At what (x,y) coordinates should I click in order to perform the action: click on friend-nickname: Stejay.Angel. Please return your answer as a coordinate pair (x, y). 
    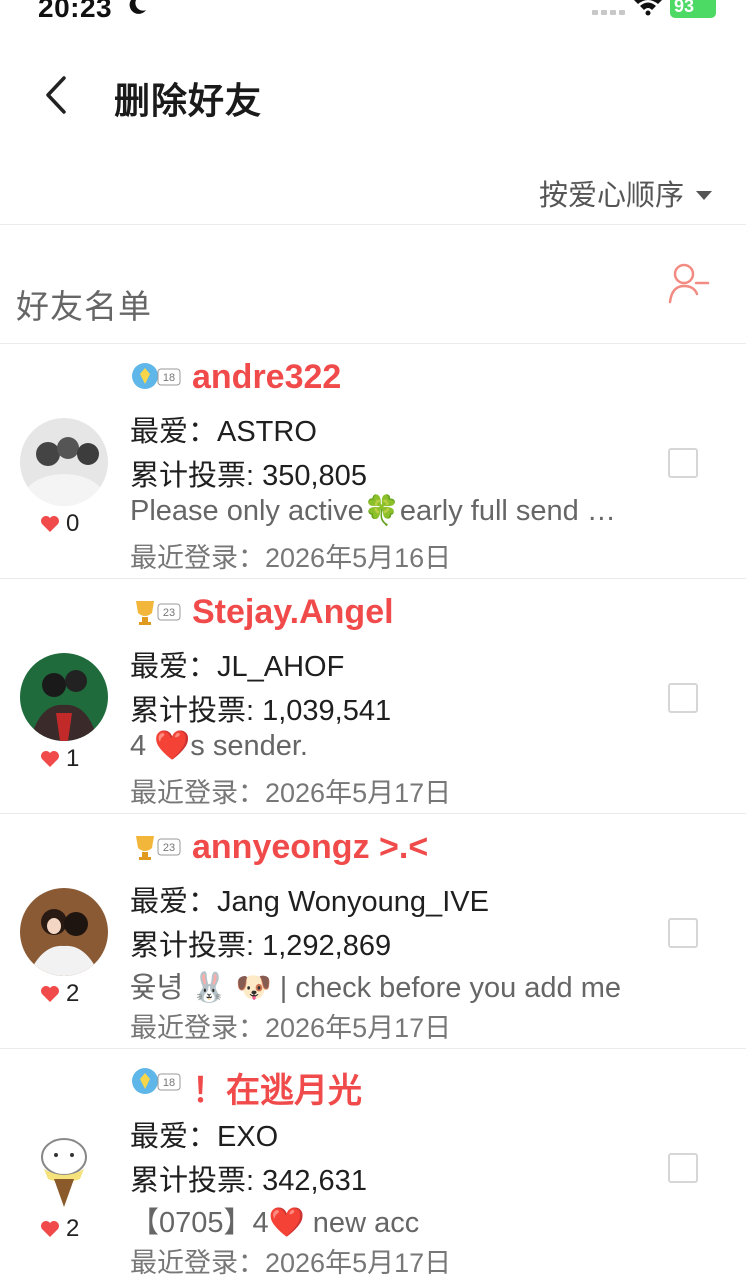
    Looking at the image, I should click on (293, 612).